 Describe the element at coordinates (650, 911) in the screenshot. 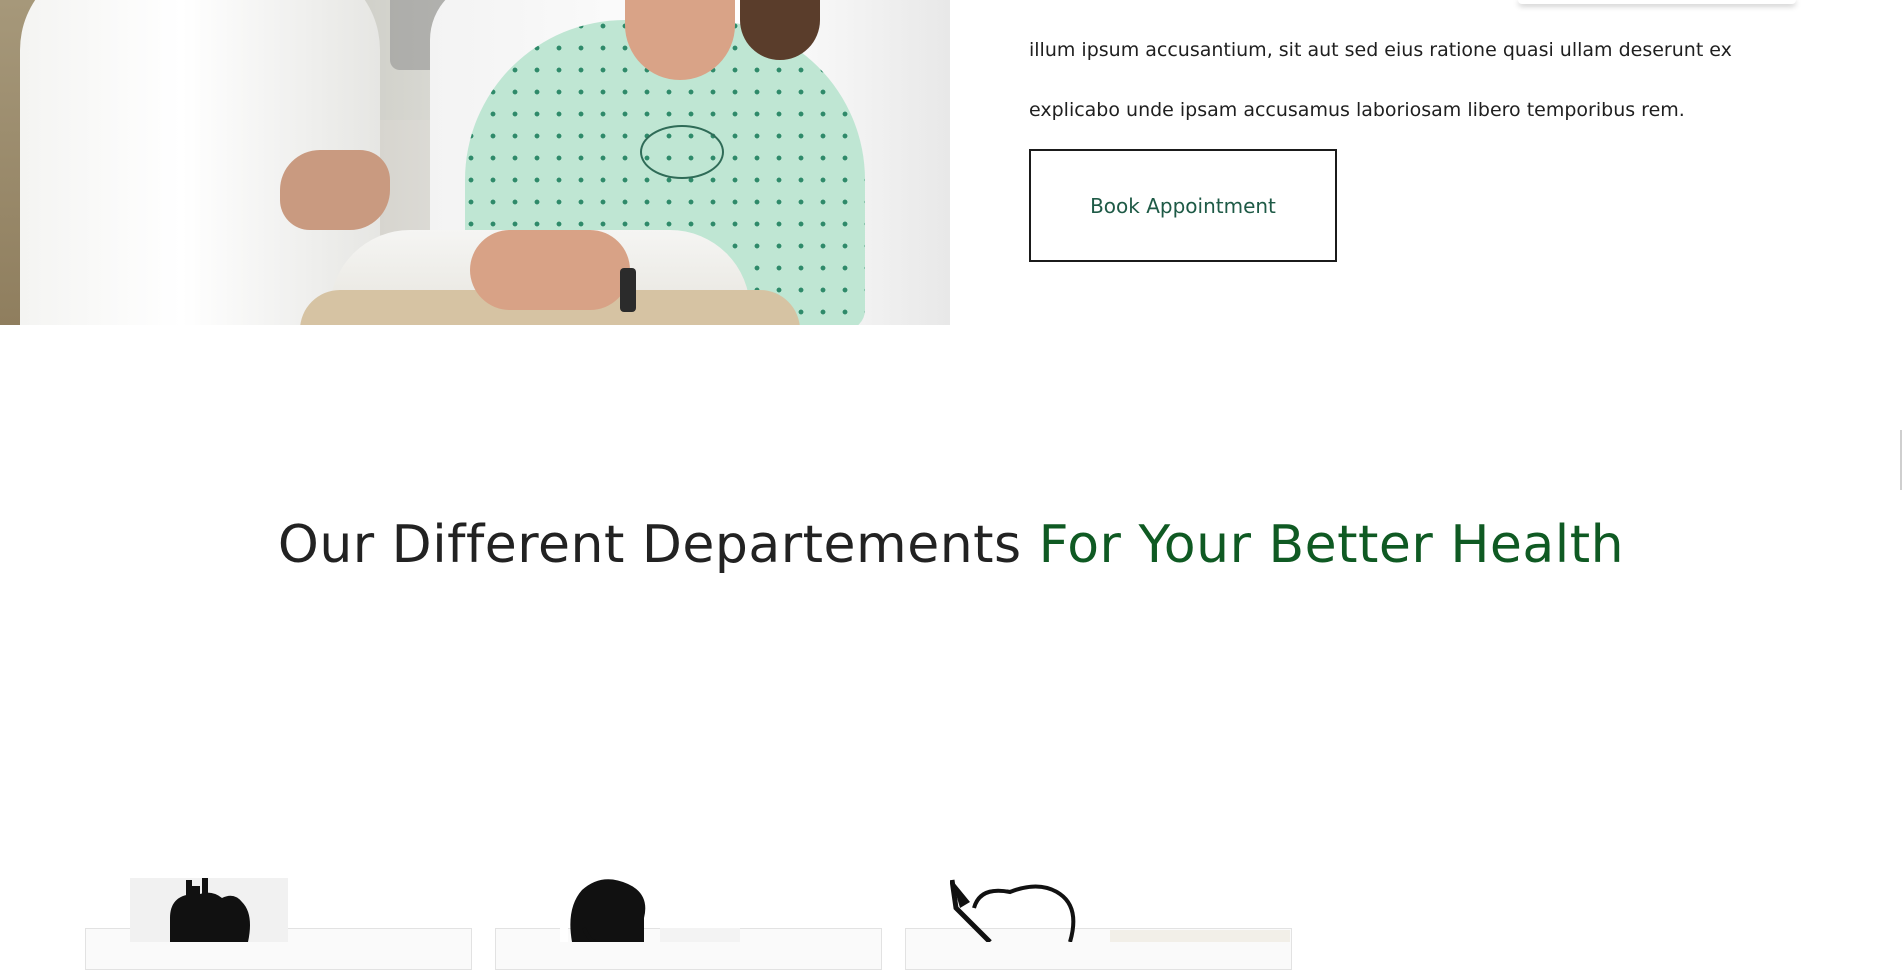

I see `doctor-head-icon` at that location.